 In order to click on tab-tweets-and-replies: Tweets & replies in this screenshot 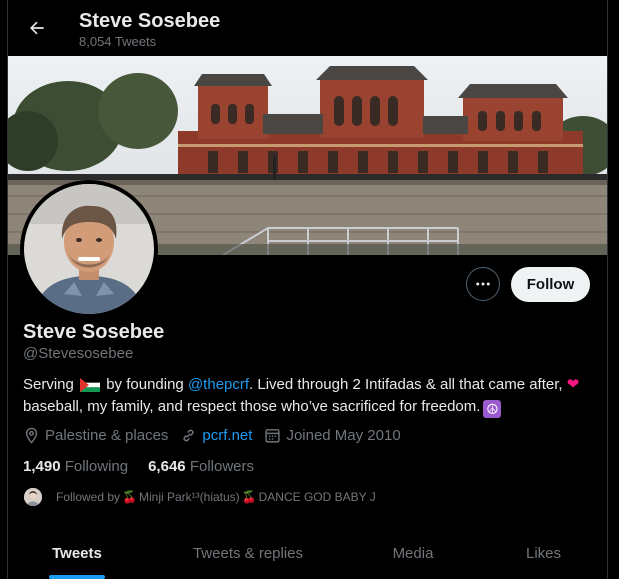, I will do `click(248, 553)`.